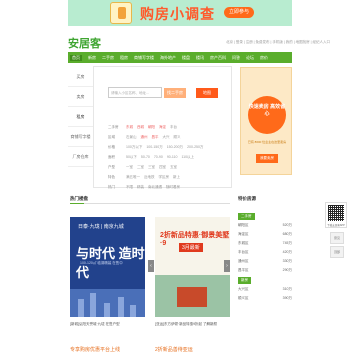 This screenshot has width=360, height=360. What do you see at coordinates (140, 167) in the screenshot?
I see `filter-value: 二室` at bounding box center [140, 167].